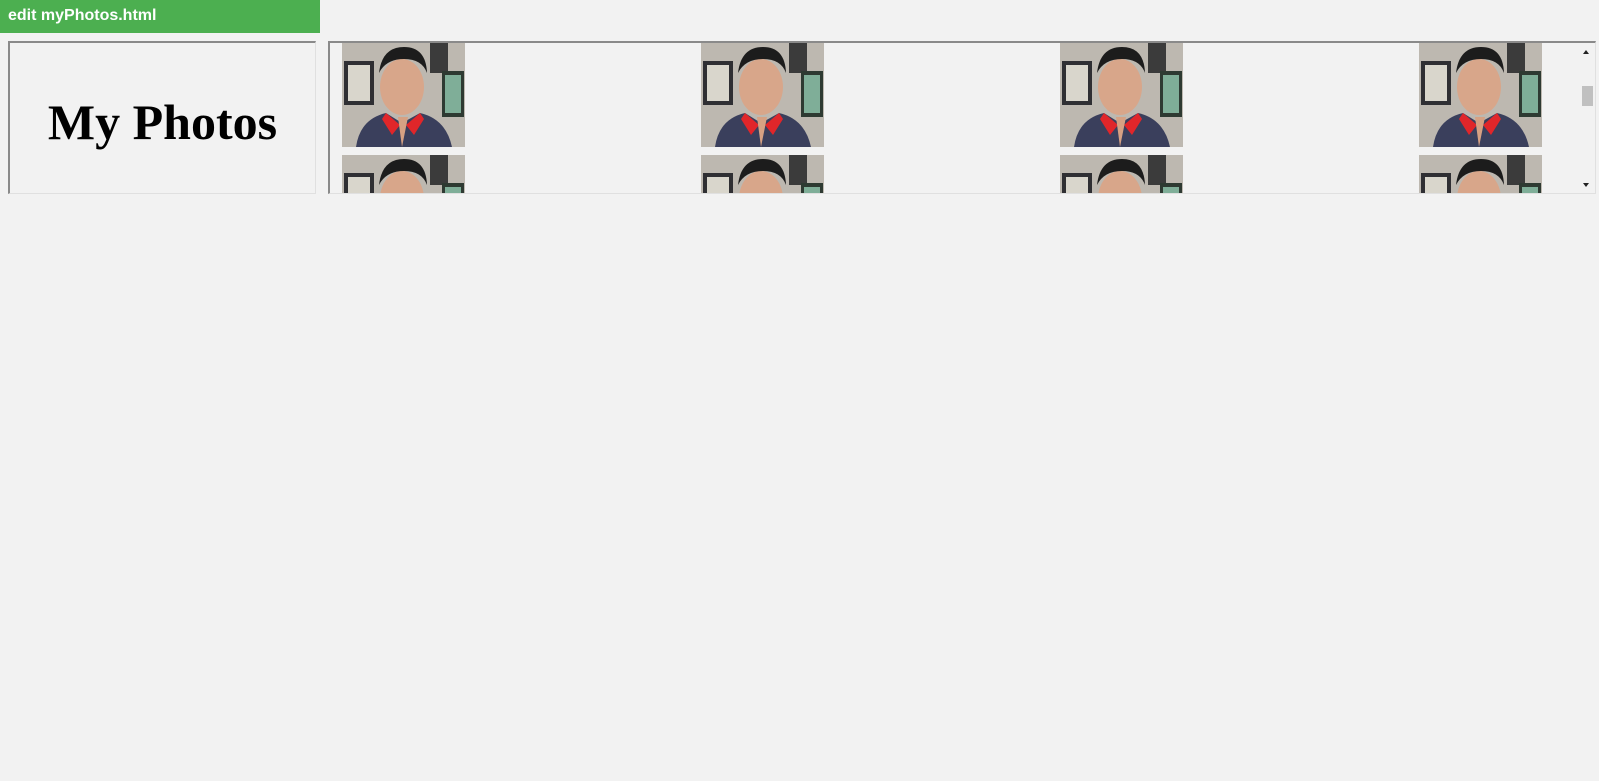 This screenshot has height=781, width=1599. What do you see at coordinates (160, 16) in the screenshot?
I see `edit-file-button: edit myPhotos.html` at bounding box center [160, 16].